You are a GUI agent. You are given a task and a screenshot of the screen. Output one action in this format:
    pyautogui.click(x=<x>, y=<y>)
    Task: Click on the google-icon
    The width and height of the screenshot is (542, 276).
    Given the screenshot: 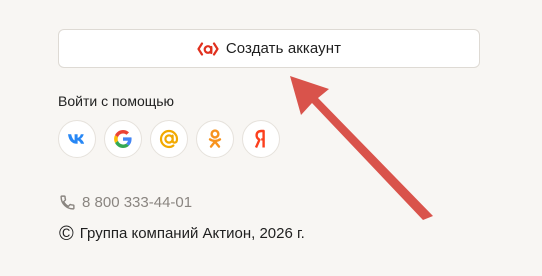 What is the action you would take?
    pyautogui.click(x=123, y=139)
    